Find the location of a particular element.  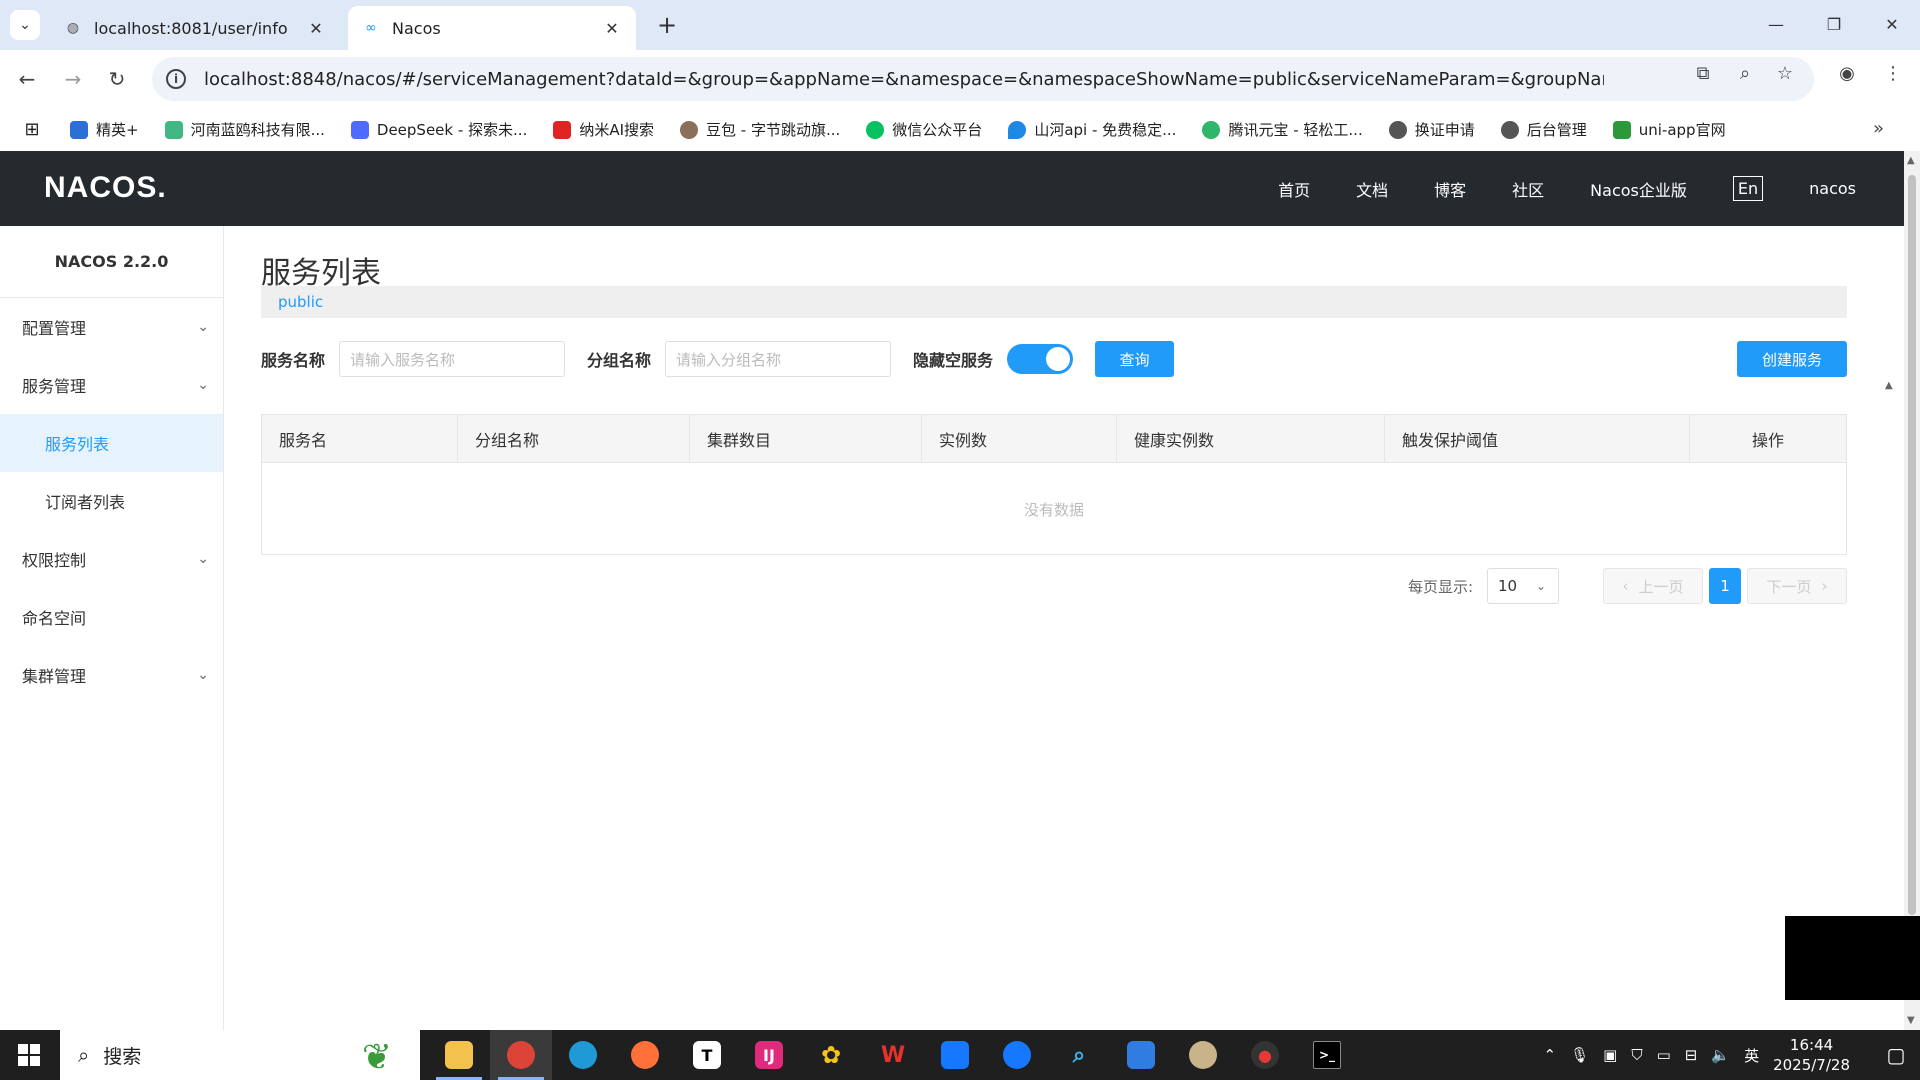

feishu-app is located at coordinates (955, 1055).